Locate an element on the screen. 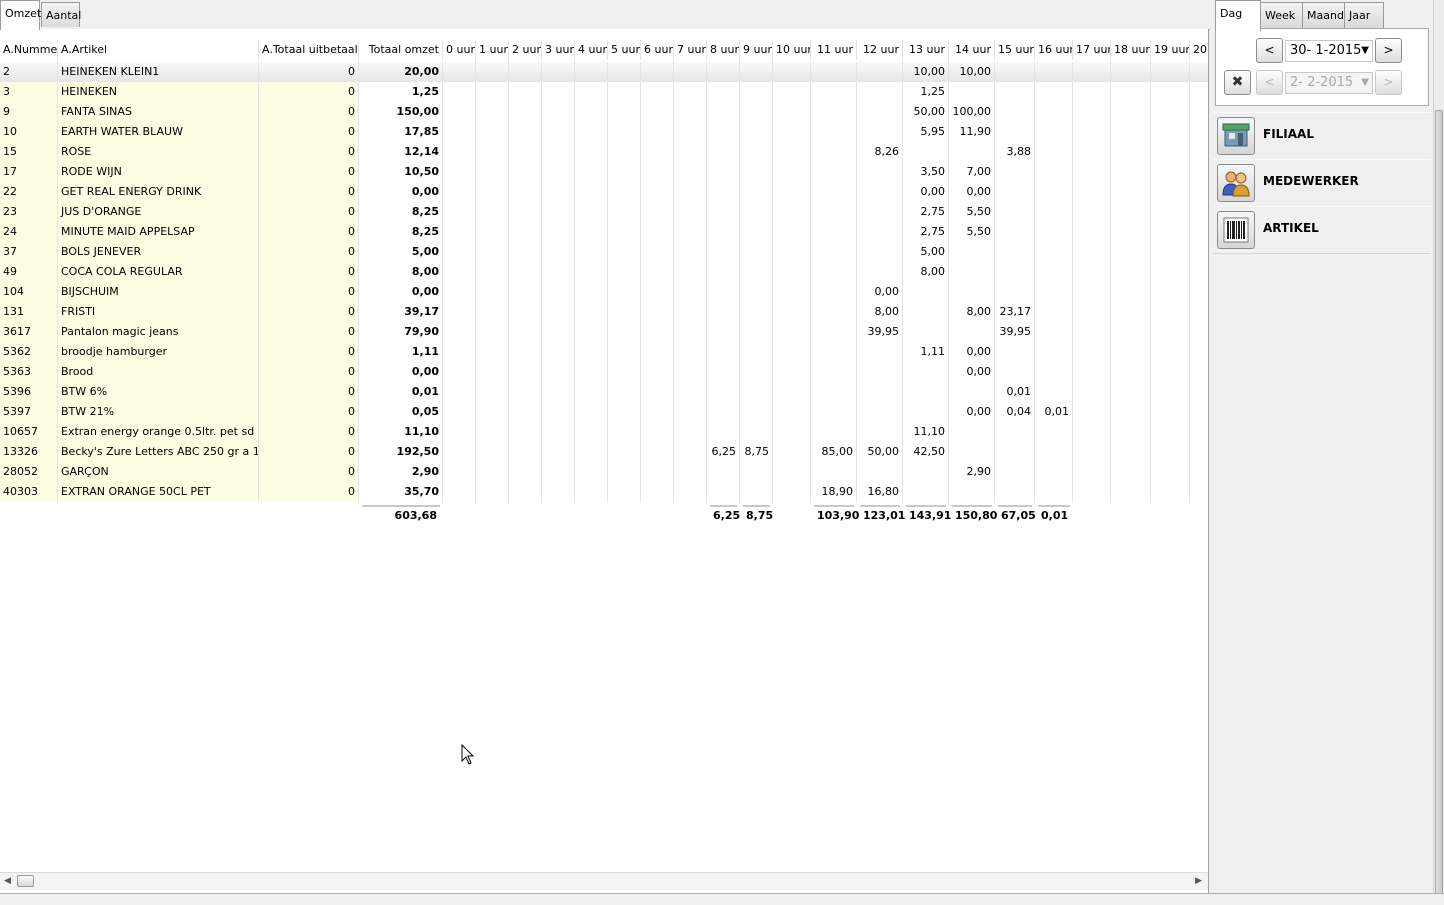 This screenshot has height=905, width=1444. column-header: 8 uur is located at coordinates (723, 50).